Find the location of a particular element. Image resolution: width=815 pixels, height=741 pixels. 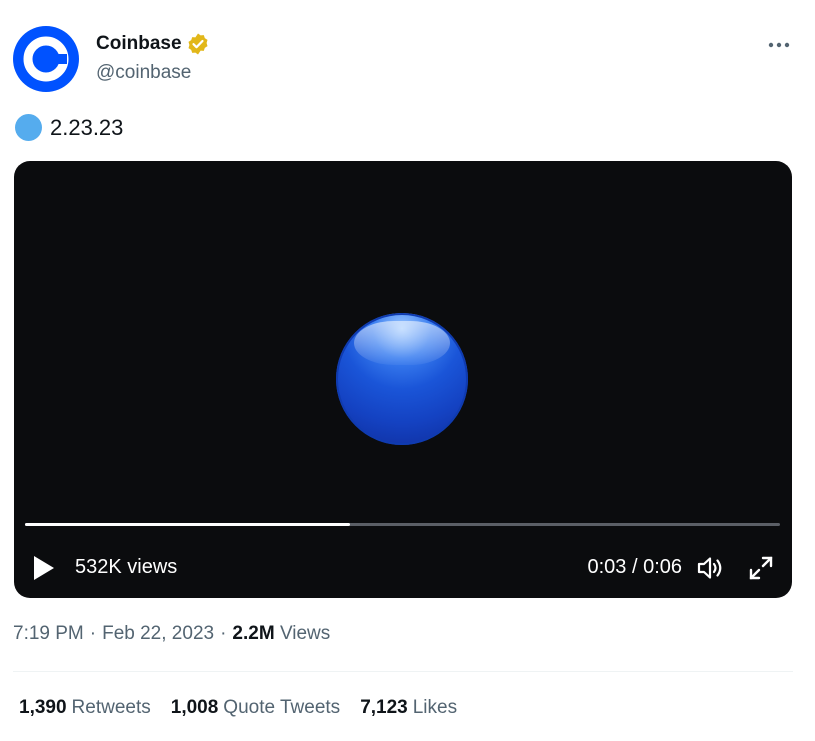

retweets-stat: 1,390 Retweets is located at coordinates (85, 708).